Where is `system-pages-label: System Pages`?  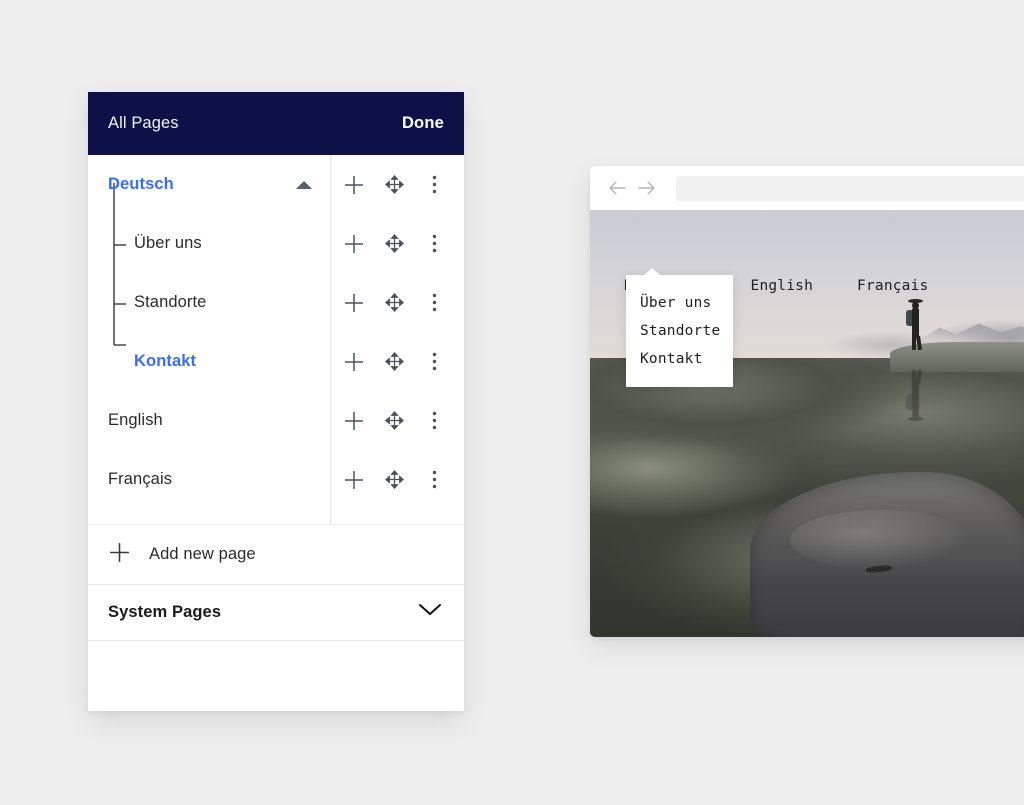
system-pages-label: System Pages is located at coordinates (165, 612).